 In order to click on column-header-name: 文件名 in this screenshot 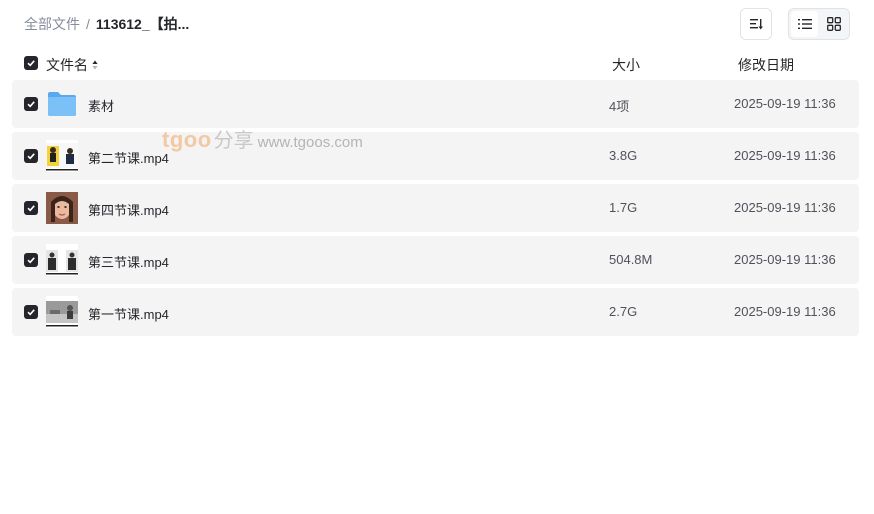, I will do `click(72, 65)`.